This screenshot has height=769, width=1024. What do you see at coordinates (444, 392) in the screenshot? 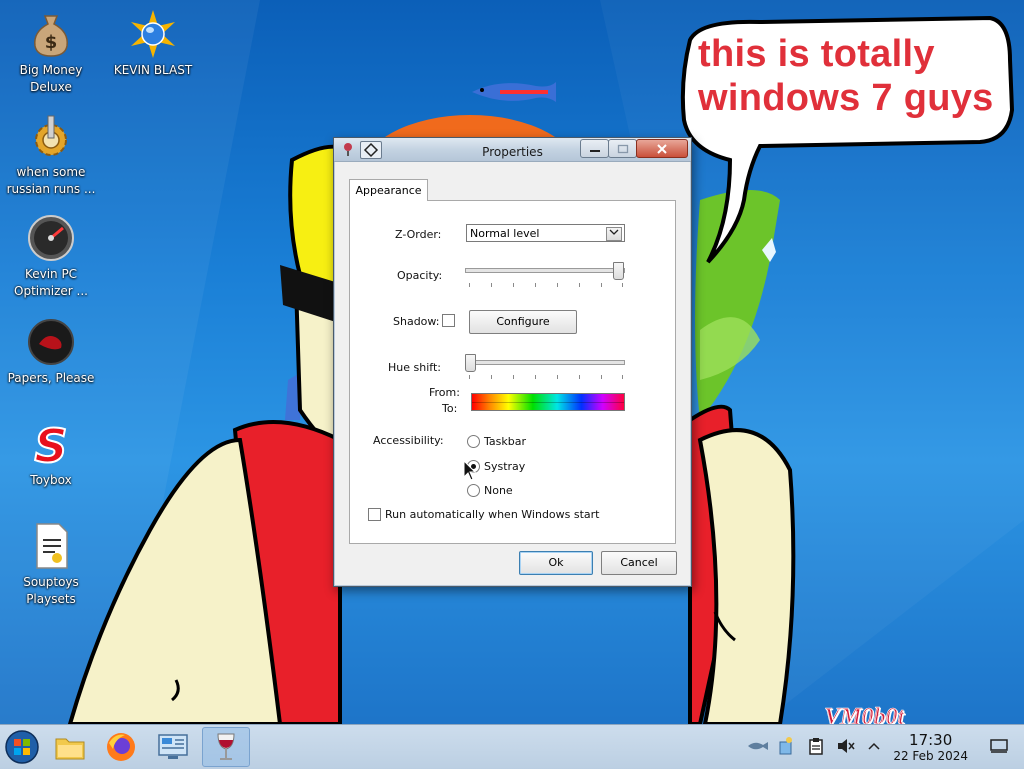
I see `from-label: From:` at bounding box center [444, 392].